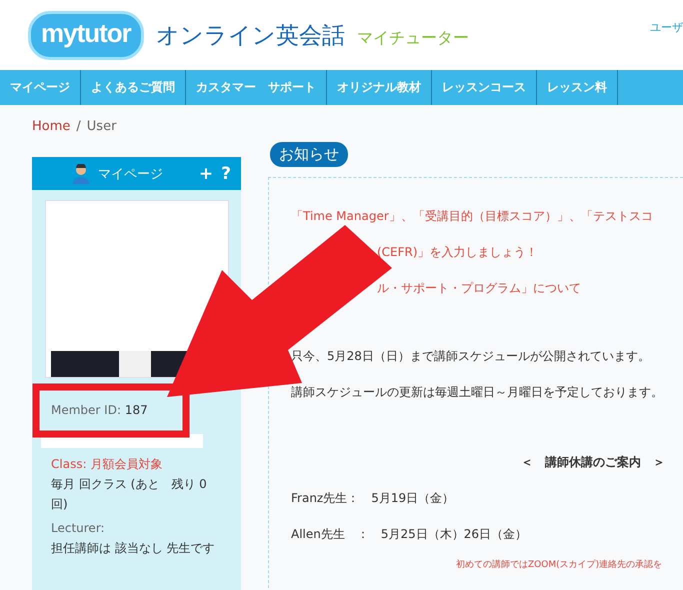 The image size is (683, 590). I want to click on class-label: Class: 月額会員対象, so click(107, 464).